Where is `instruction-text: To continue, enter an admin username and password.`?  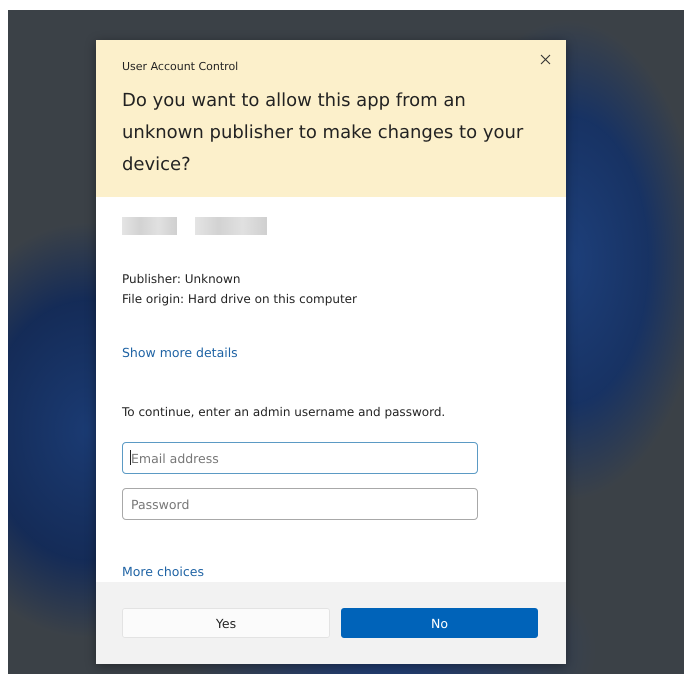 instruction-text: To continue, enter an admin username and password. is located at coordinates (284, 412).